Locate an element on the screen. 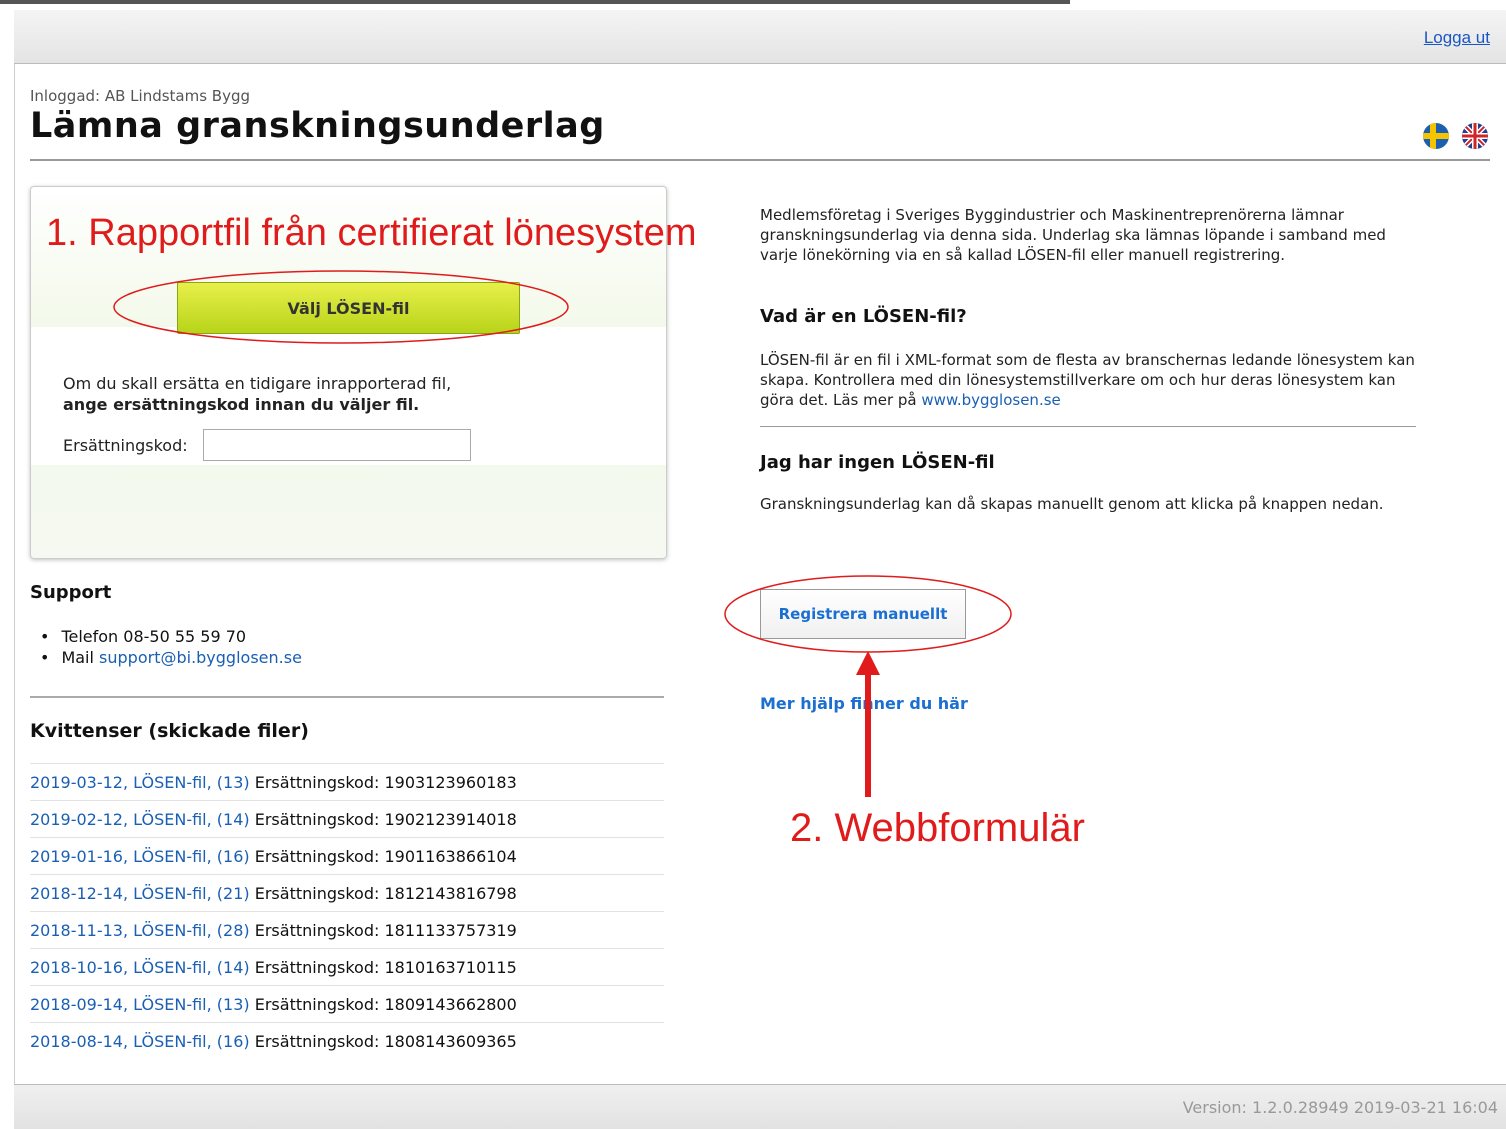  annotation-label-2: 2. Webbformulär is located at coordinates (937, 828).